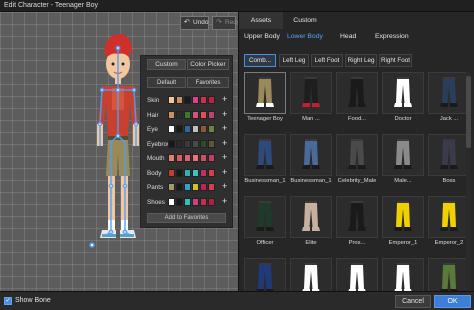 This screenshot has height=310, width=474. Describe the element at coordinates (166, 82) in the screenshot. I see `color-subtab-default: Default` at that location.